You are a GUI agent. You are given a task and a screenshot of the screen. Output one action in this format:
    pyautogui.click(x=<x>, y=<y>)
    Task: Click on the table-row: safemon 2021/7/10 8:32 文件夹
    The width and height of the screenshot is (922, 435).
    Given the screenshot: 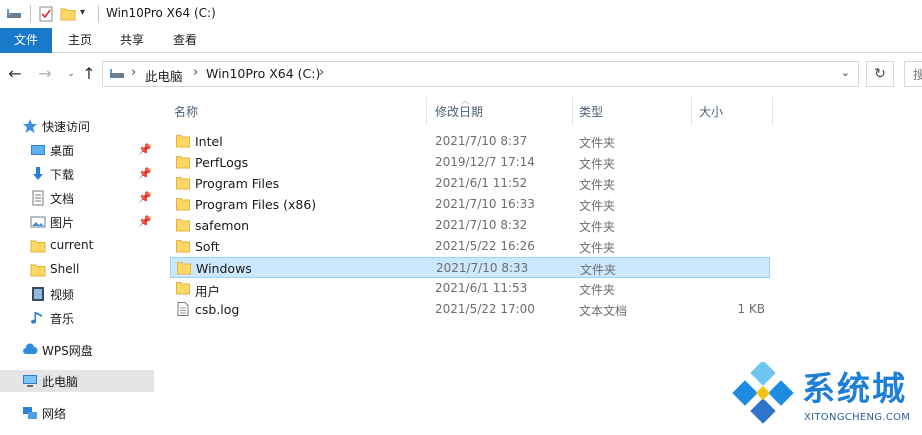 What is the action you would take?
    pyautogui.click(x=470, y=225)
    